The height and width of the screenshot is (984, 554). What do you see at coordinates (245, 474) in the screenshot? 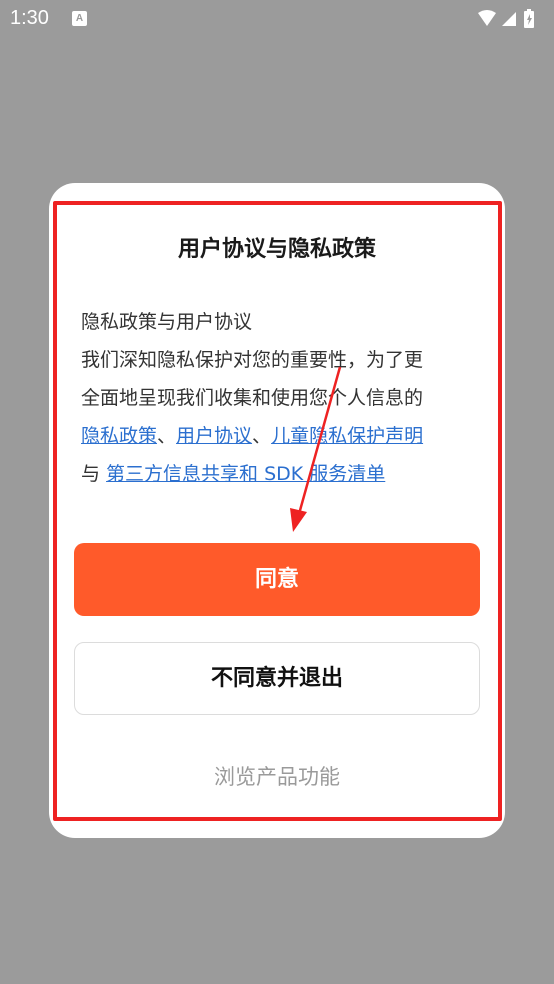
I see `third-party-sdk-link: 第三方信息共享和 SDK 服务清单` at bounding box center [245, 474].